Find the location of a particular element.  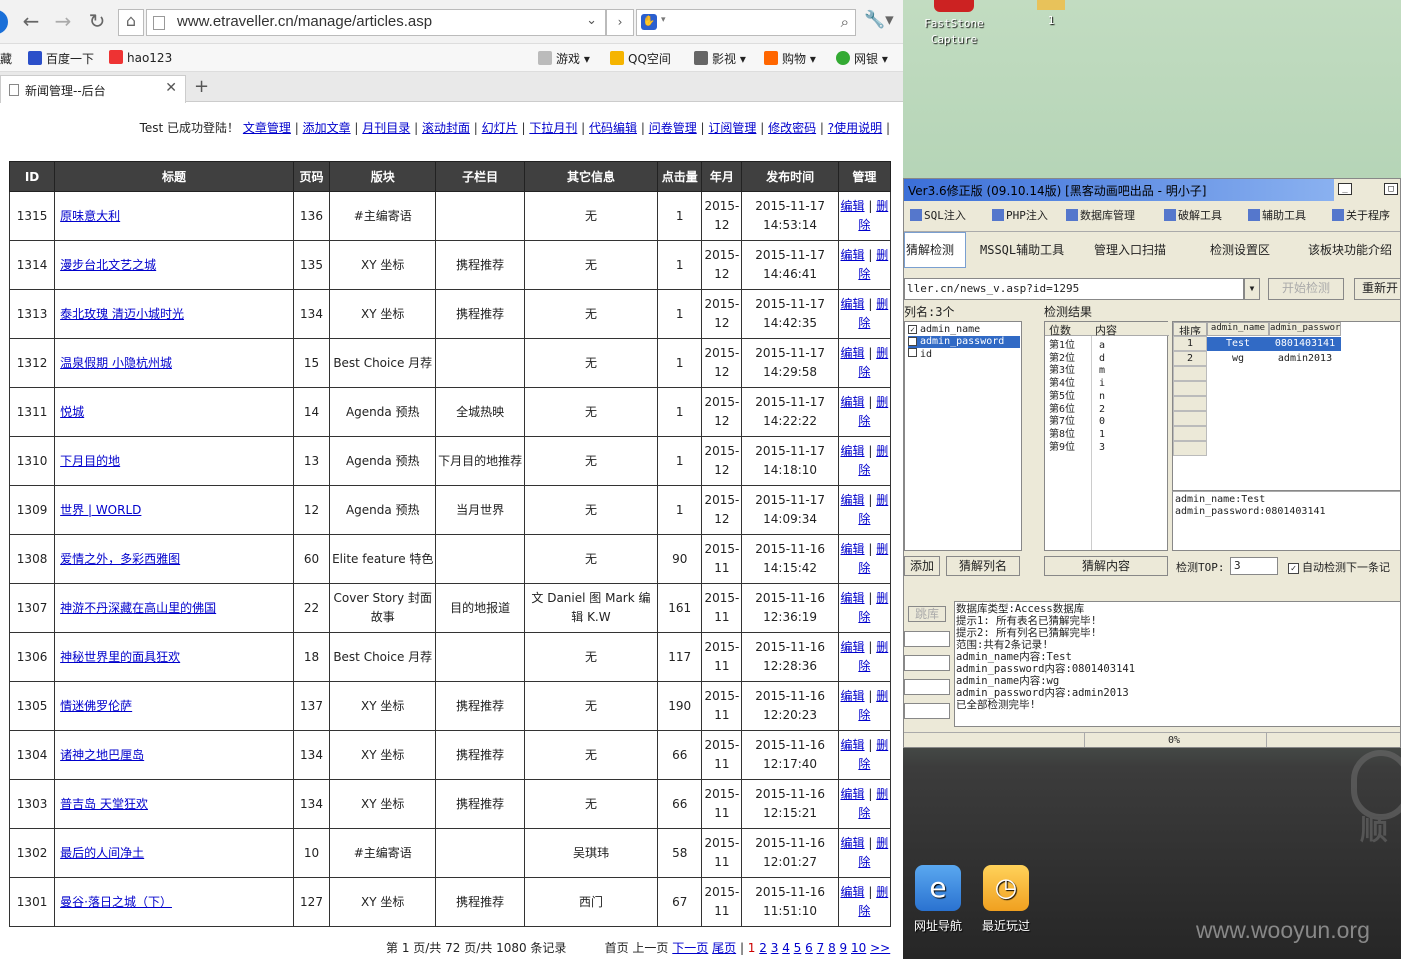

menu-tab: 辅助工具 is located at coordinates (1277, 217).